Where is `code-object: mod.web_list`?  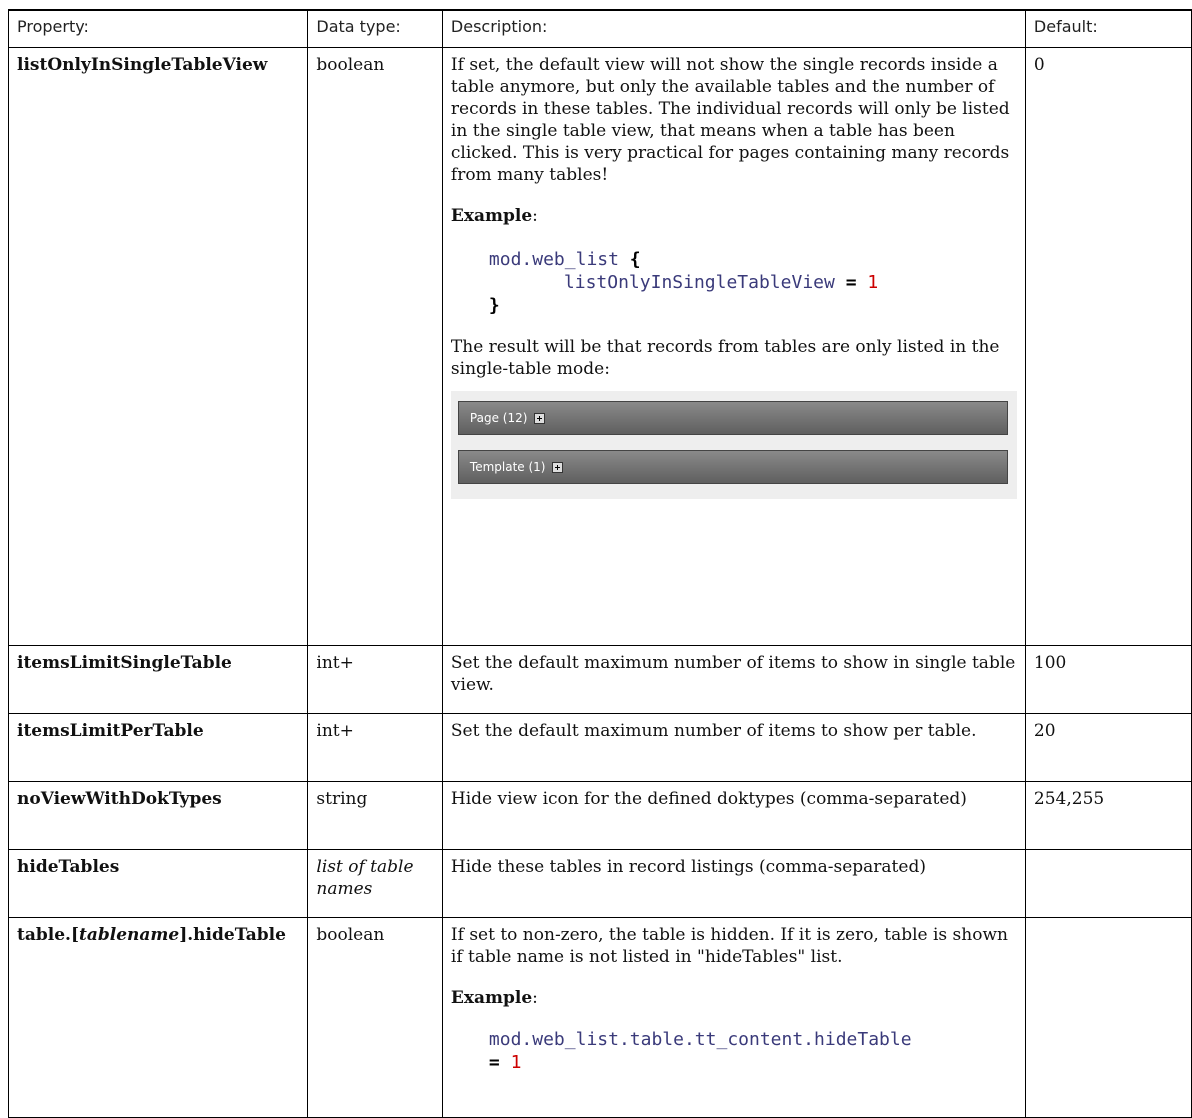 code-object: mod.web_list is located at coordinates (553, 259).